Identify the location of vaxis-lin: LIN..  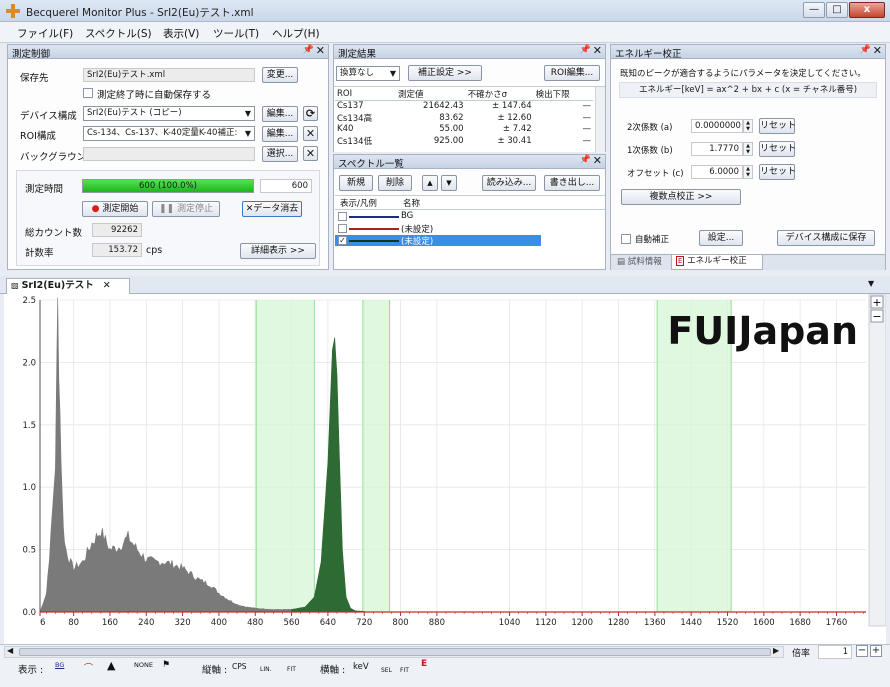
(266, 669).